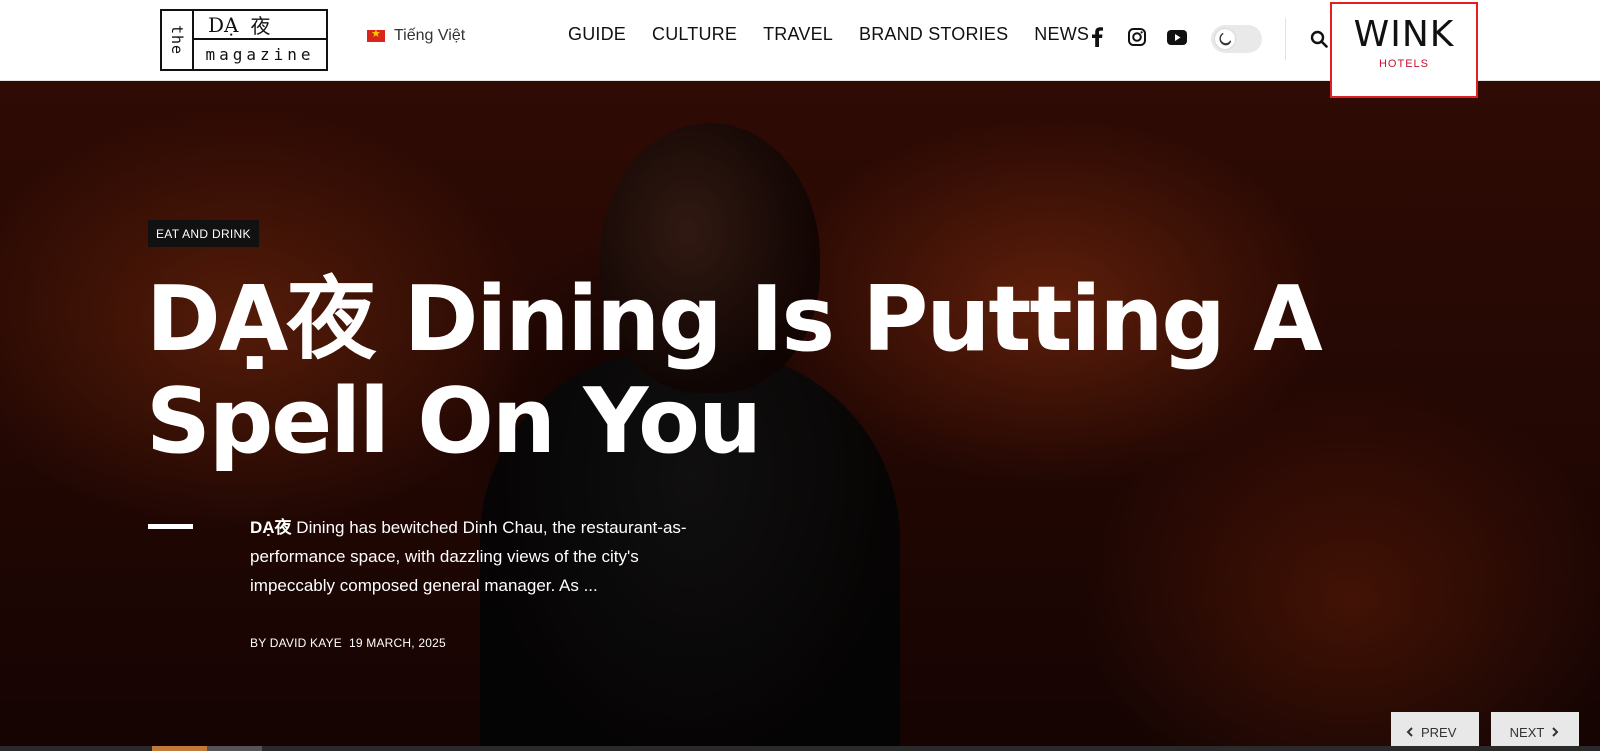  I want to click on category-tag: EAT AND DRINK, so click(203, 233).